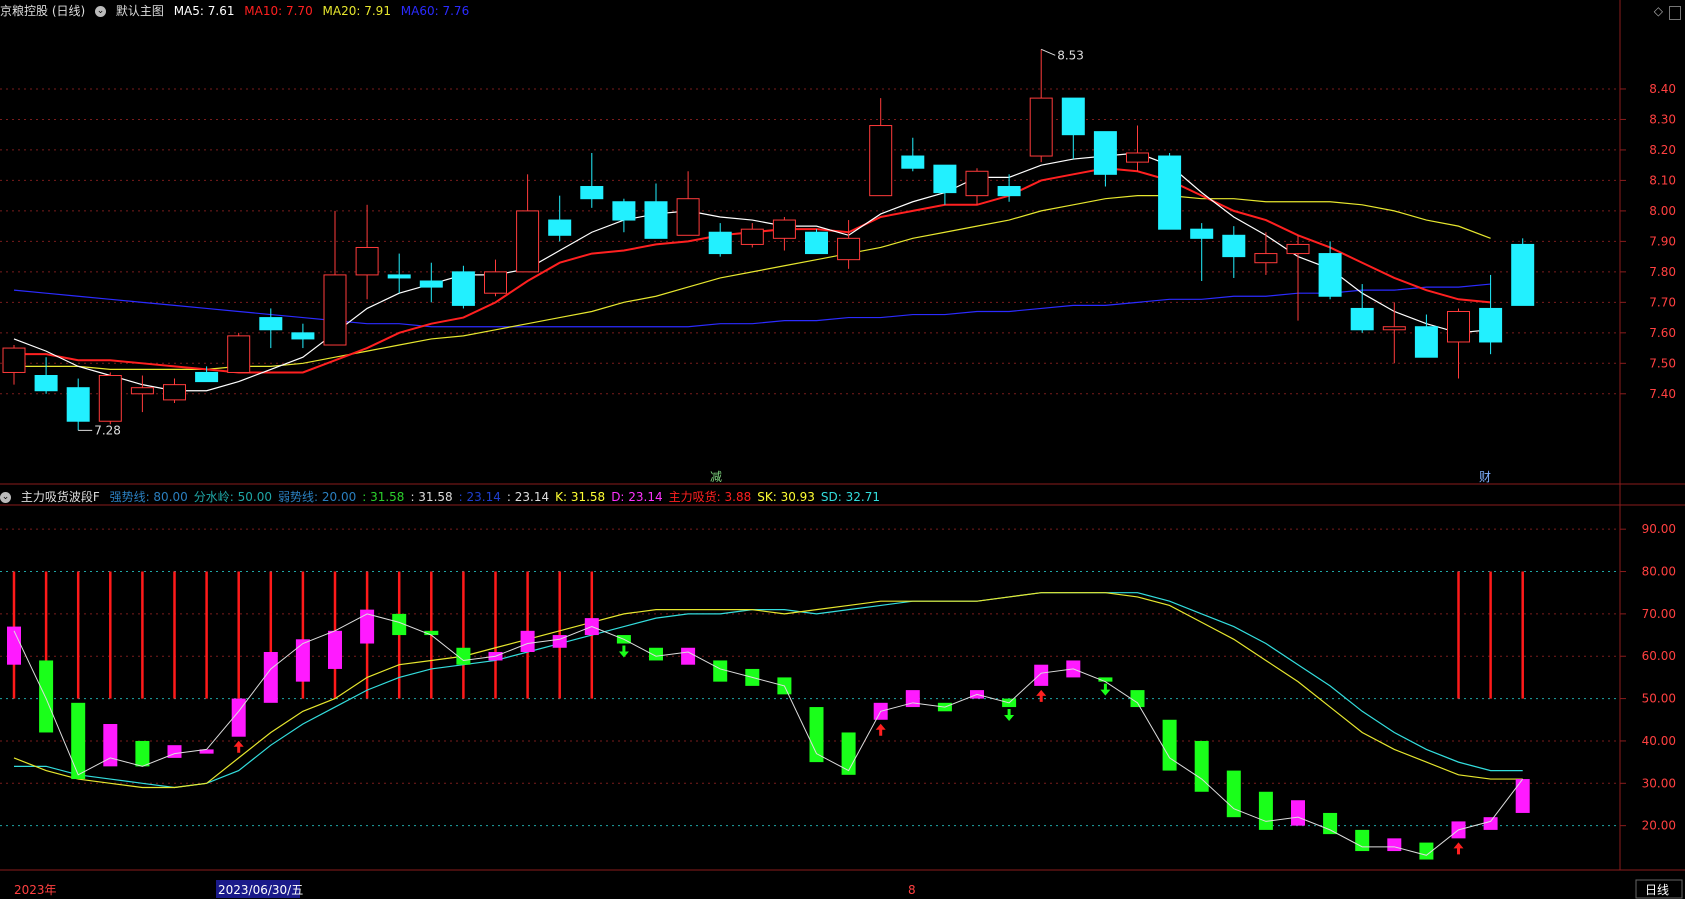 The width and height of the screenshot is (1685, 899). I want to click on indicator-tick-label: 60.00, so click(1659, 656).